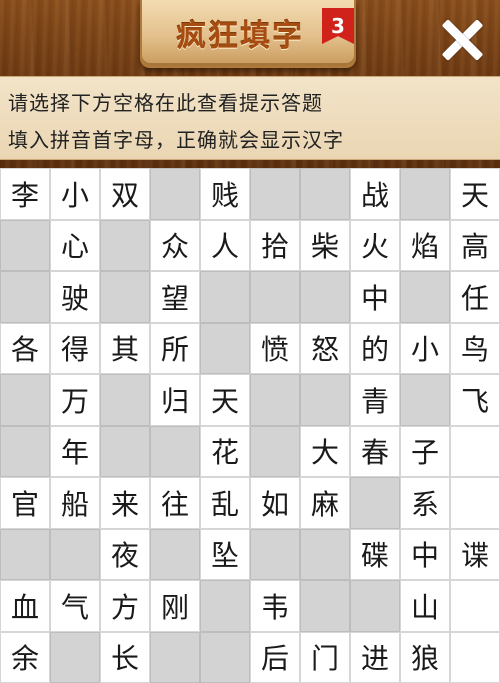 The width and height of the screenshot is (500, 683). Describe the element at coordinates (375, 657) in the screenshot. I see `grid-cell: 进` at that location.